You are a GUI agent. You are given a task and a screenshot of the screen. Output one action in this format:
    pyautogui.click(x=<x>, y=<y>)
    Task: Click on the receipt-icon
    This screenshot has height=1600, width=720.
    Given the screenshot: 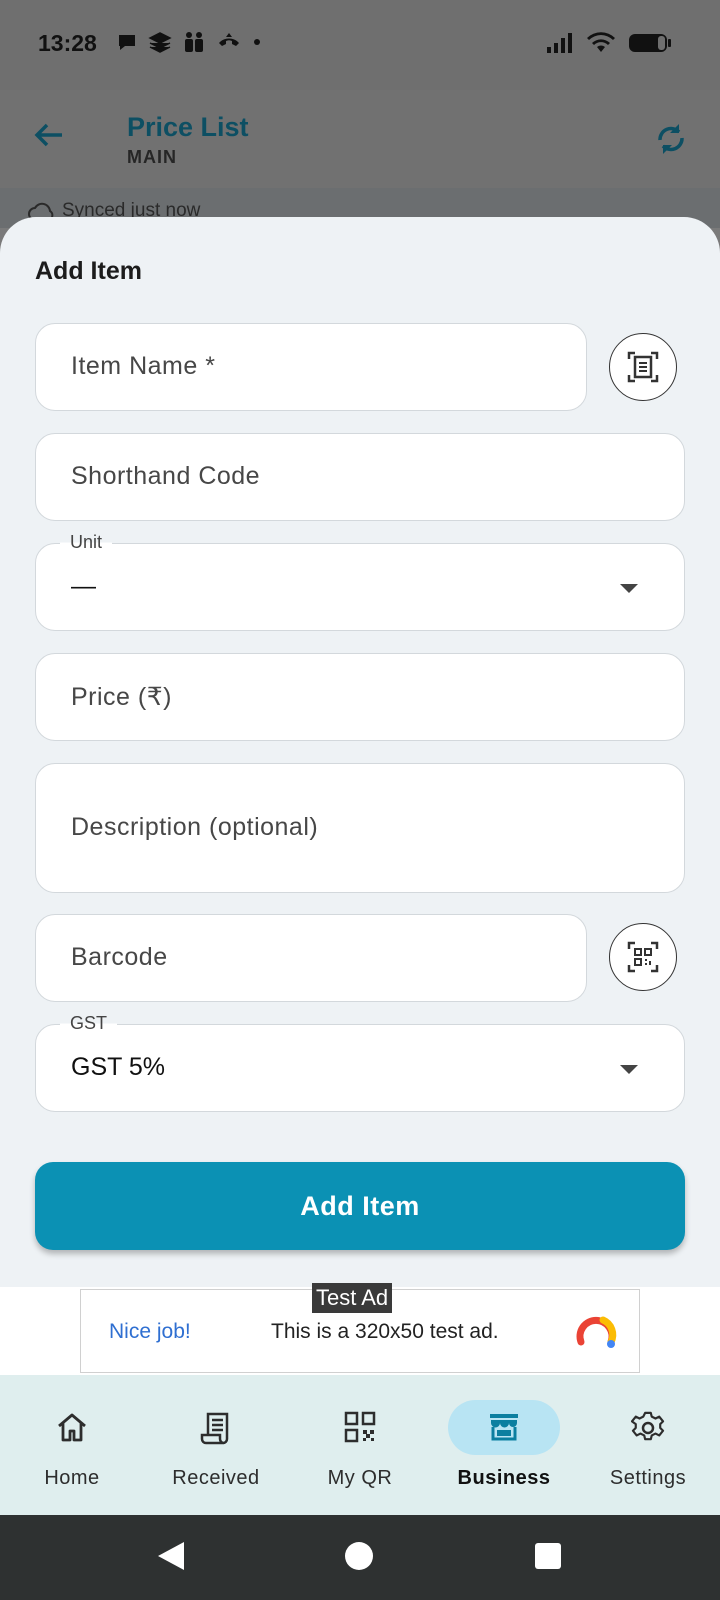 What is the action you would take?
    pyautogui.click(x=214, y=1428)
    